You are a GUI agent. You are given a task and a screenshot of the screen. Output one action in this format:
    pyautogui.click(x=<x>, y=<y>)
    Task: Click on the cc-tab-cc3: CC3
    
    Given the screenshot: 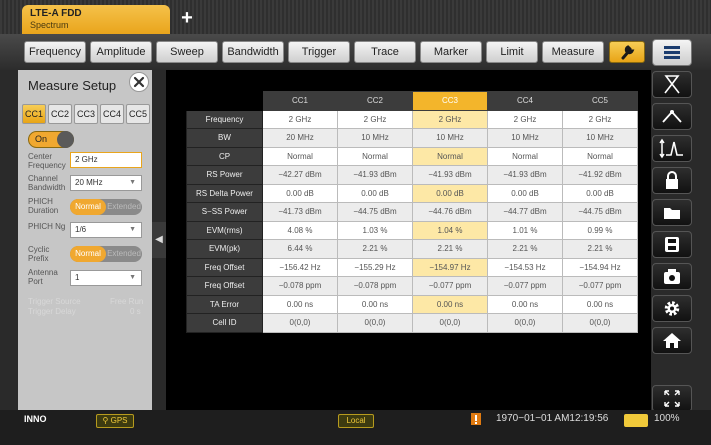 What is the action you would take?
    pyautogui.click(x=86, y=114)
    